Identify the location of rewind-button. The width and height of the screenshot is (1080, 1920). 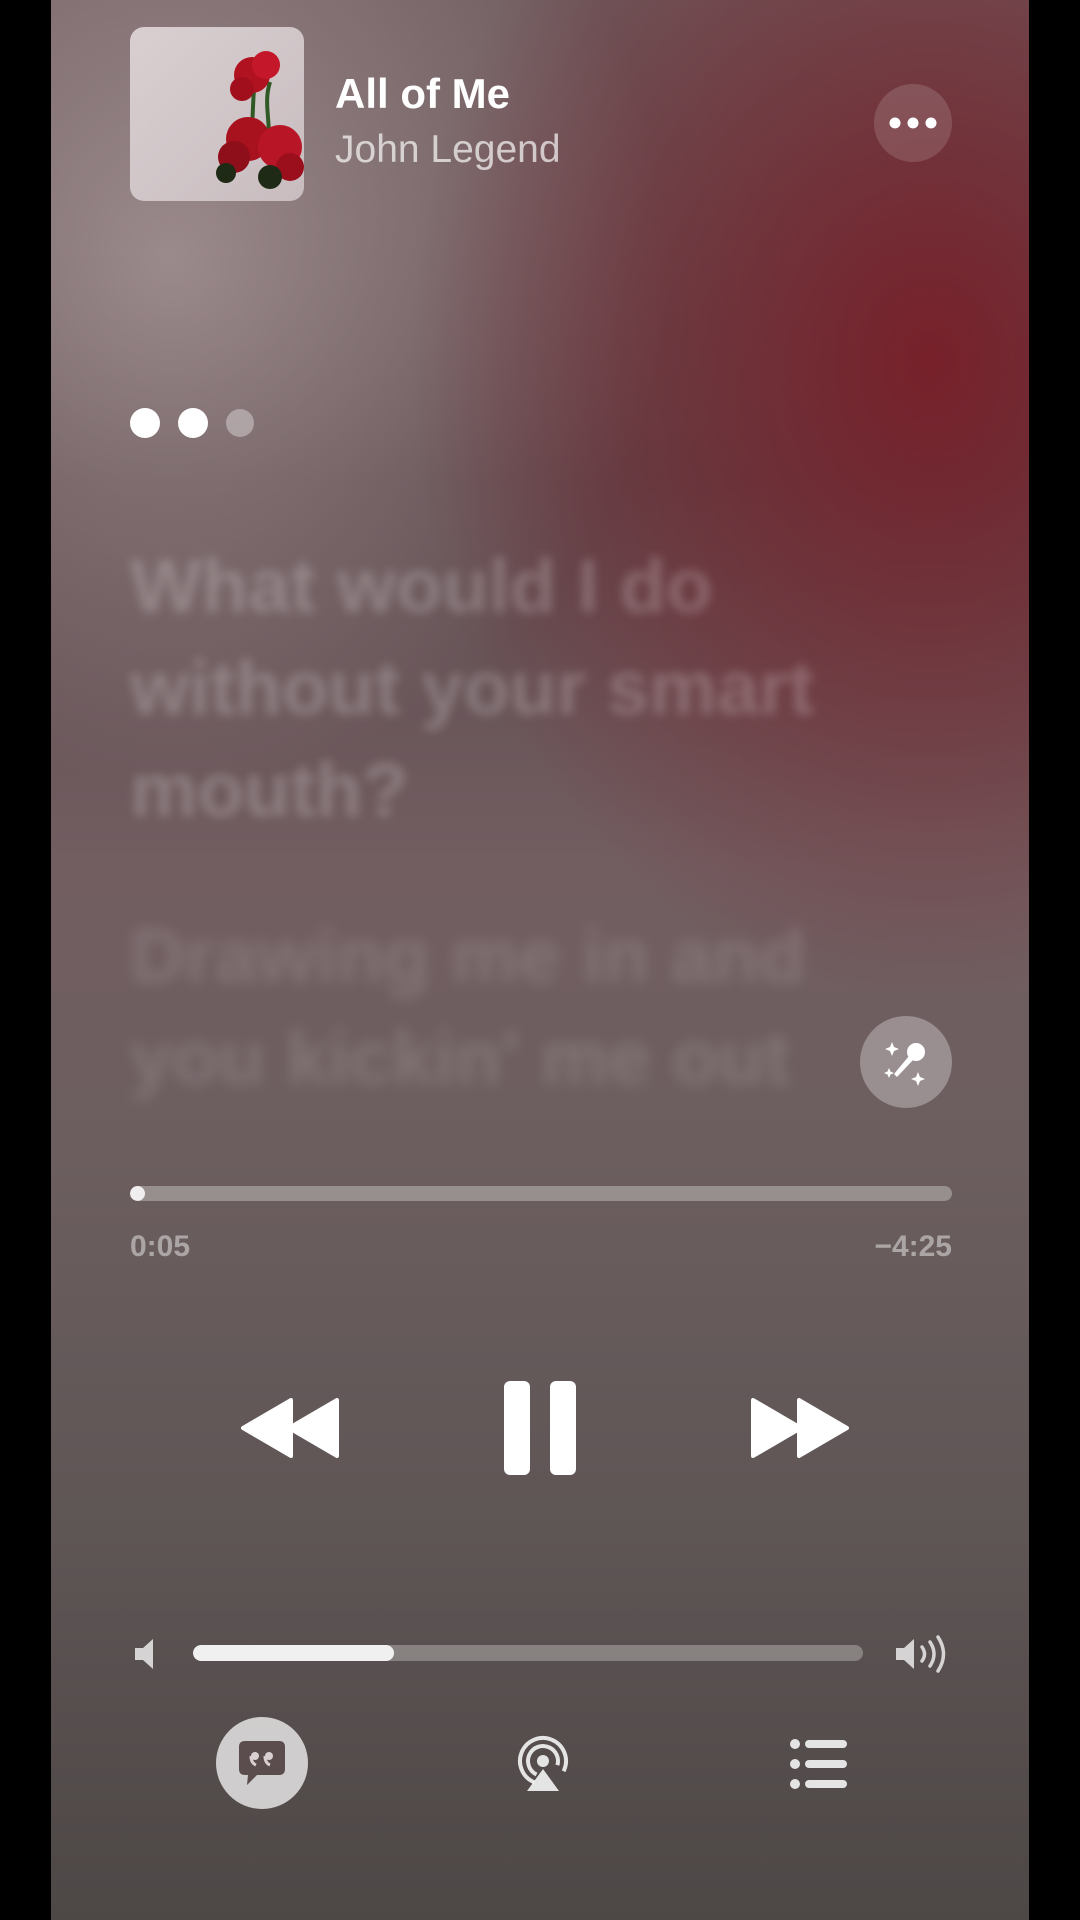
(291, 1428).